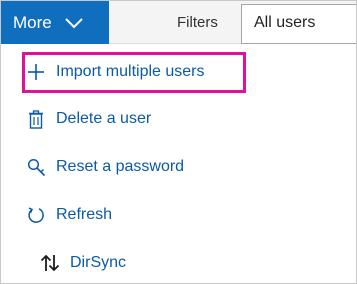  What do you see at coordinates (98, 262) in the screenshot?
I see `menu-item-label: DirSync` at bounding box center [98, 262].